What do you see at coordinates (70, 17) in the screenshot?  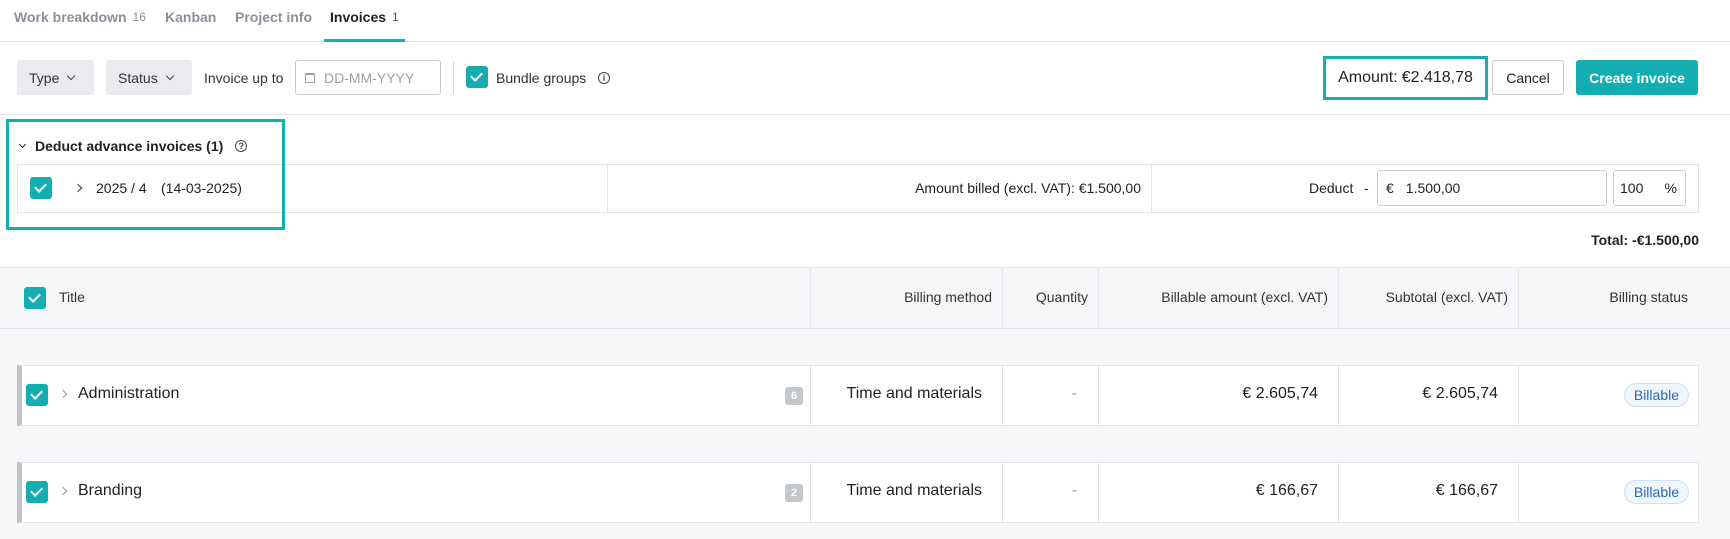 I see `tab-label: Work breakdown` at bounding box center [70, 17].